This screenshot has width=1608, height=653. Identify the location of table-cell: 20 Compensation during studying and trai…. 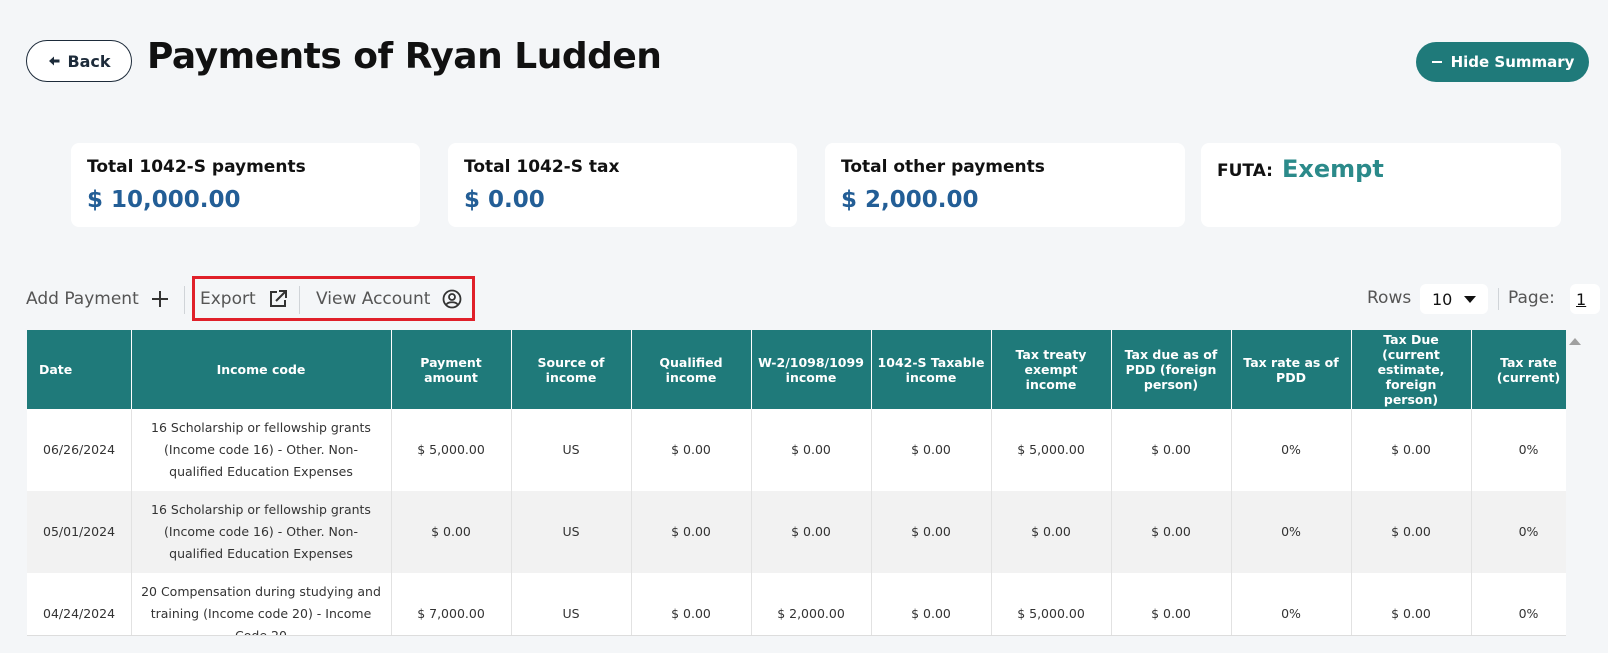
(261, 604).